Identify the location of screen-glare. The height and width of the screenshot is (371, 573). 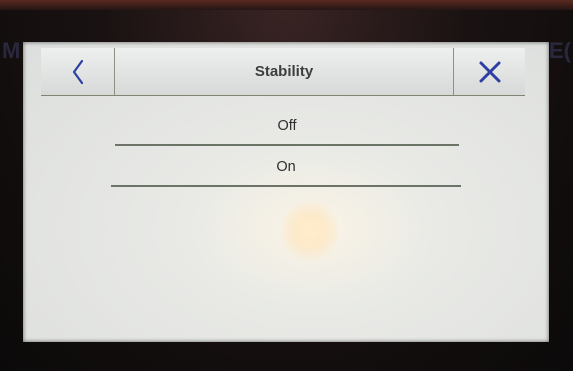
(310, 231).